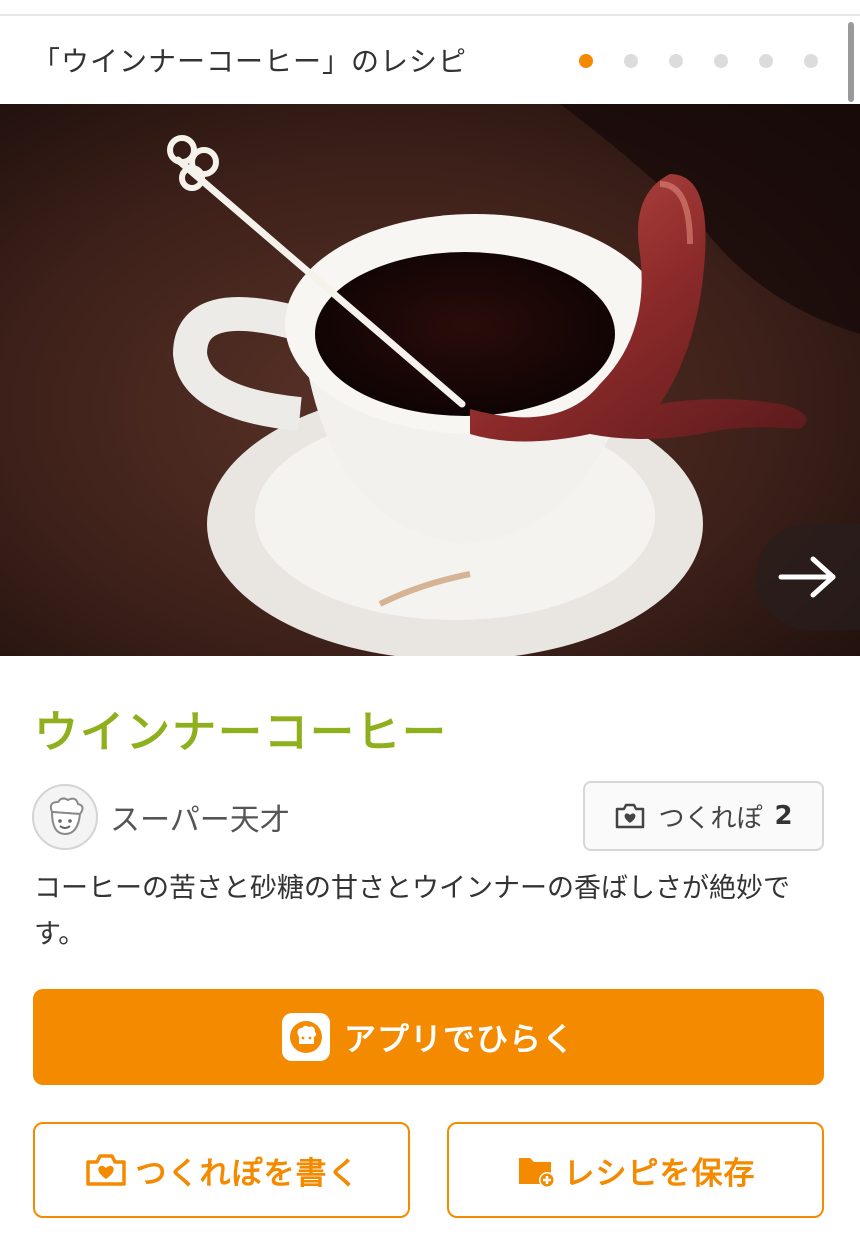 The width and height of the screenshot is (860, 1241). Describe the element at coordinates (783, 816) in the screenshot. I see `tsukurepo-count: 2` at that location.